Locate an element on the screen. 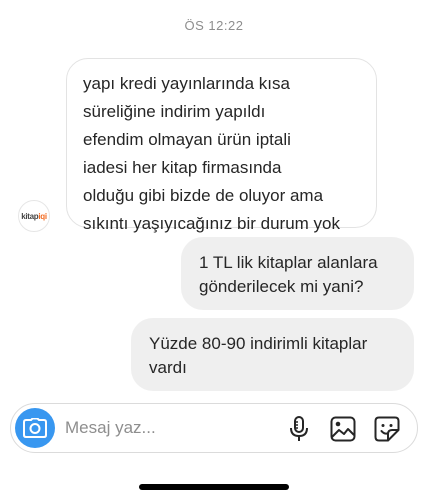  avatar-logo: kitapiqi is located at coordinates (34, 216).